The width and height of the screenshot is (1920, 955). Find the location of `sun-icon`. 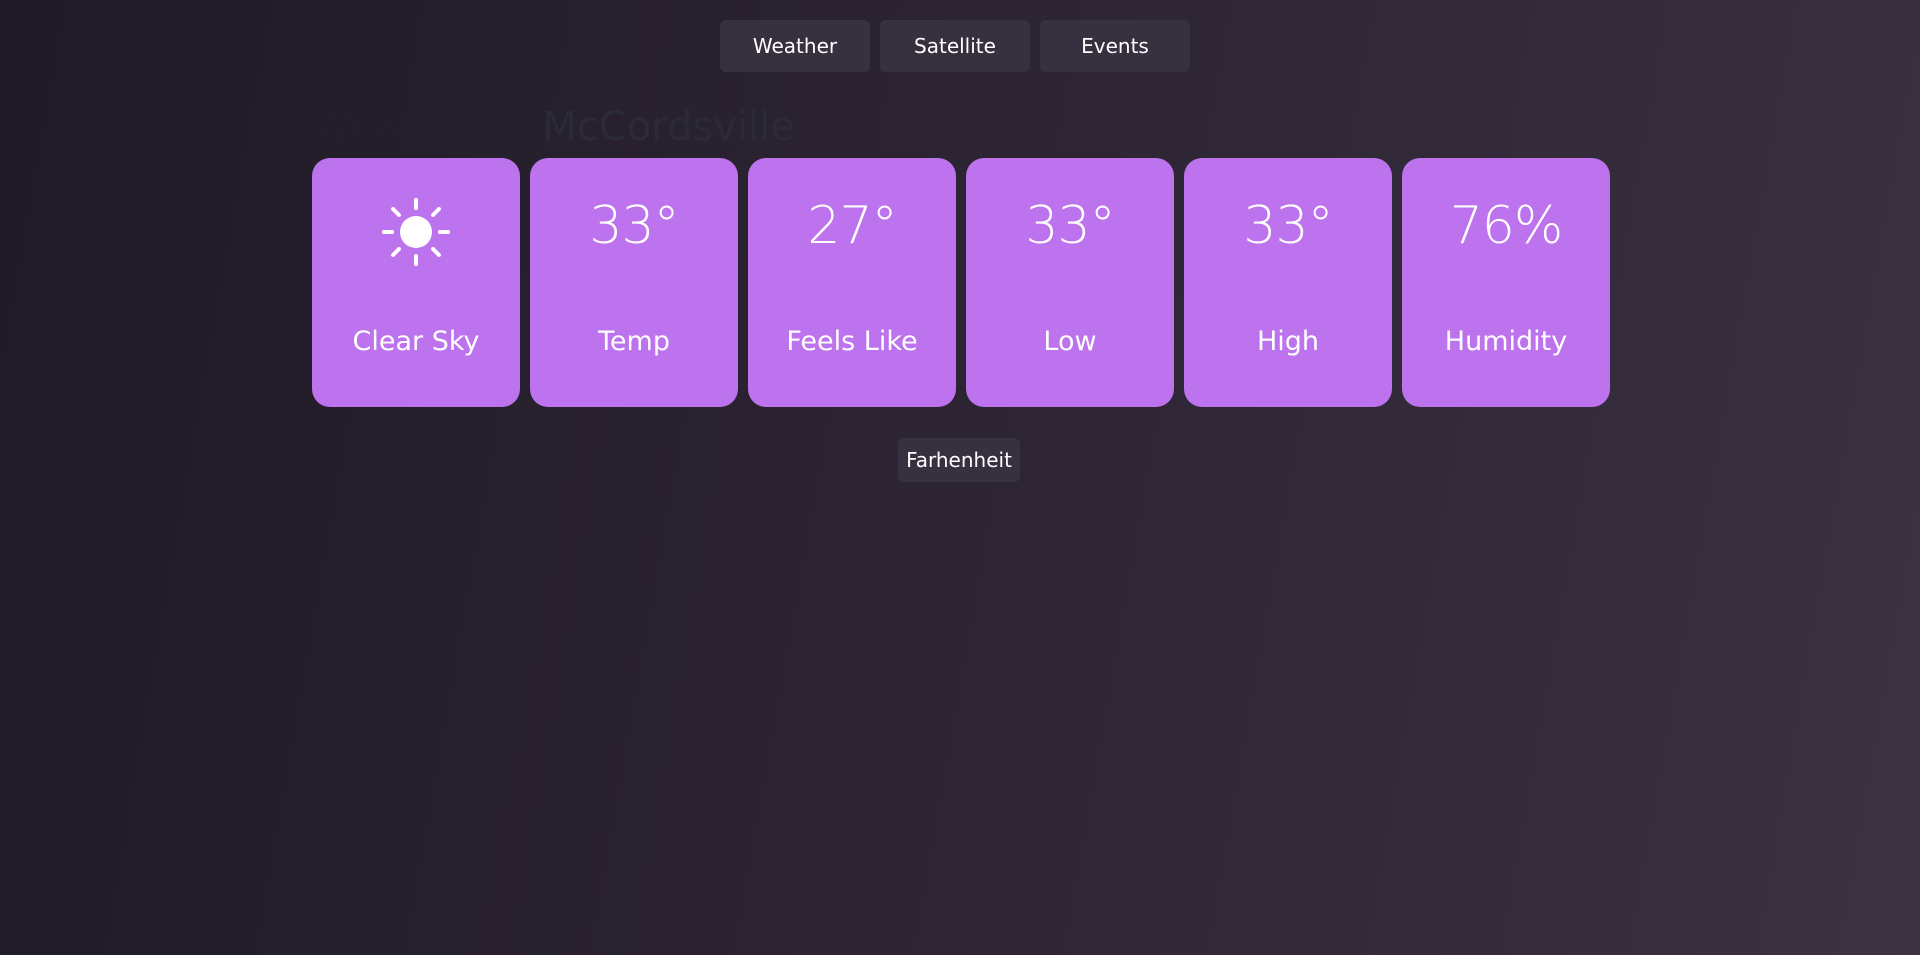

sun-icon is located at coordinates (416, 232).